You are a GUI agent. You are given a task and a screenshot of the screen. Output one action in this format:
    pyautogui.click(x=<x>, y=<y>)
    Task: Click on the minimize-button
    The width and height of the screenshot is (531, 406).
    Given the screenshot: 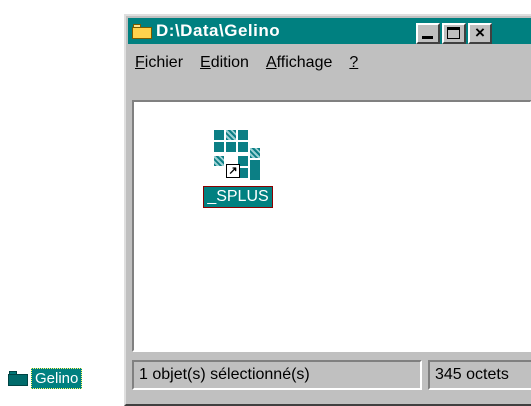 What is the action you would take?
    pyautogui.click(x=428, y=33)
    